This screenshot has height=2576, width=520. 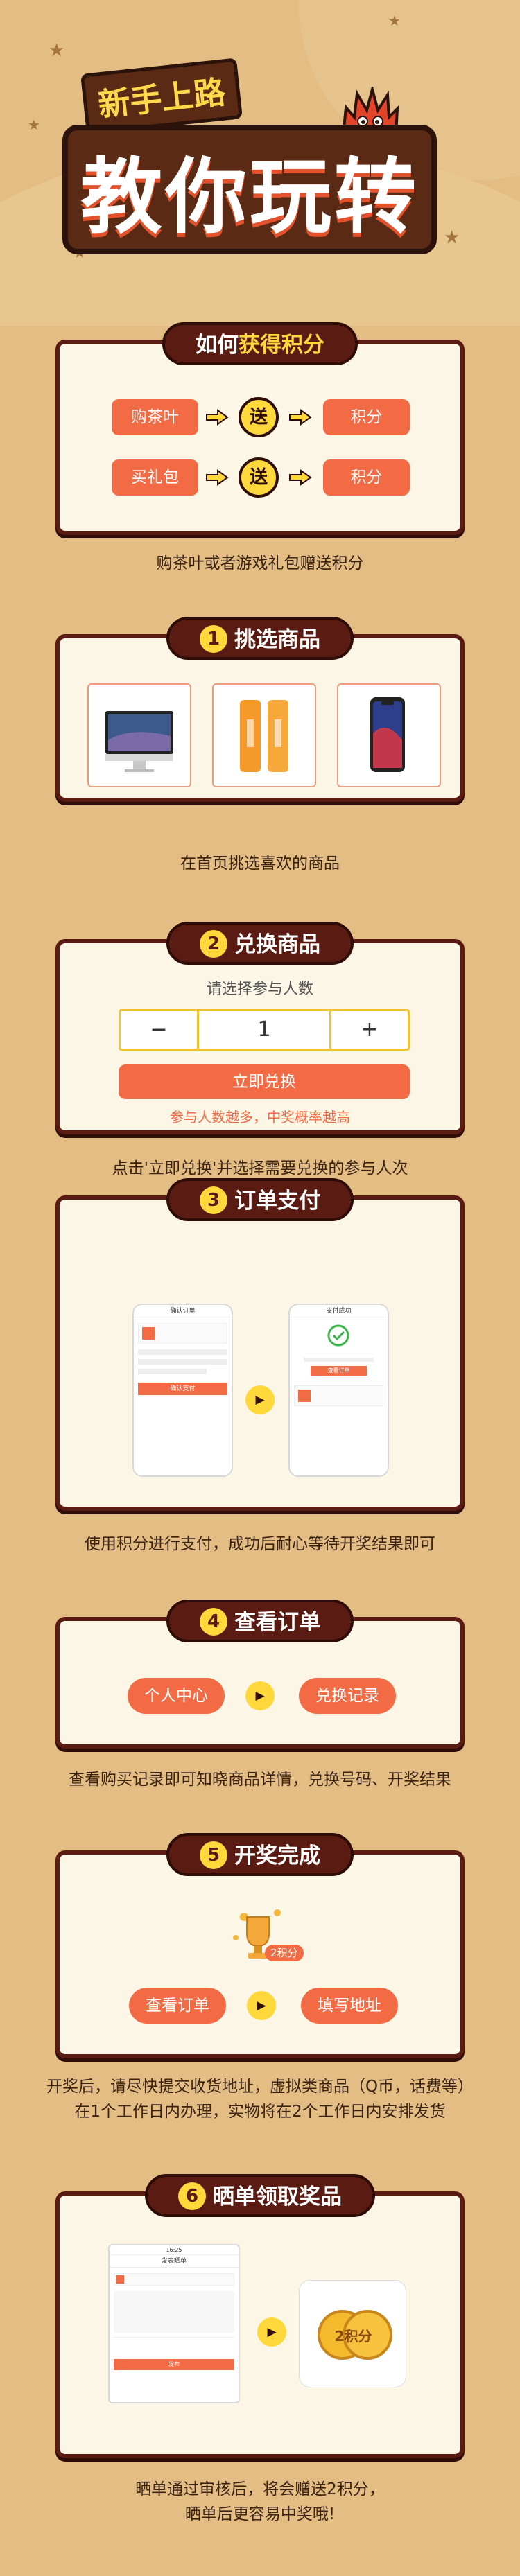 I want to click on card-title: 6 晒单领取奖品, so click(x=260, y=2195).